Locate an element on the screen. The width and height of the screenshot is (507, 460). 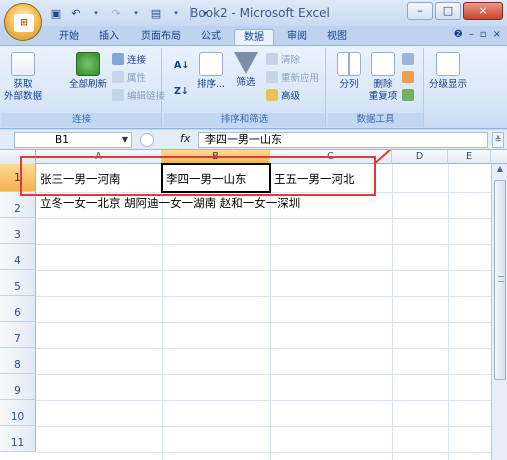
column-header-e: E is located at coordinates (469, 157).